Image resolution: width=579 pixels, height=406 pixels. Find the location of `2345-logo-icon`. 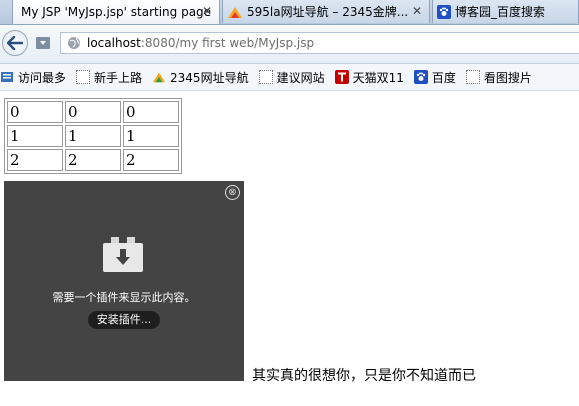

2345-logo-icon is located at coordinates (159, 77).